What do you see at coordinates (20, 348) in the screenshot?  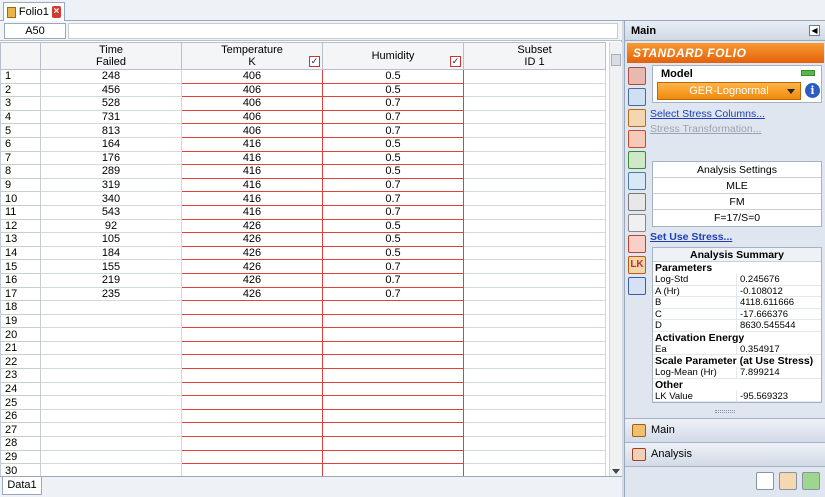 I see `row-header: 21` at bounding box center [20, 348].